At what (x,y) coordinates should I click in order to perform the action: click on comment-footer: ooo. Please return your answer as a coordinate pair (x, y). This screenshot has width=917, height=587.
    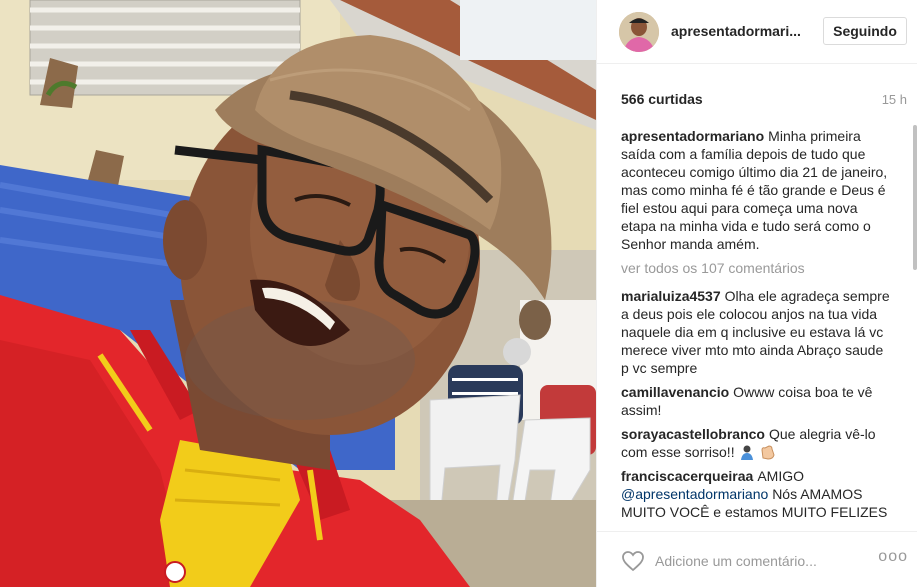
    Looking at the image, I should click on (757, 559).